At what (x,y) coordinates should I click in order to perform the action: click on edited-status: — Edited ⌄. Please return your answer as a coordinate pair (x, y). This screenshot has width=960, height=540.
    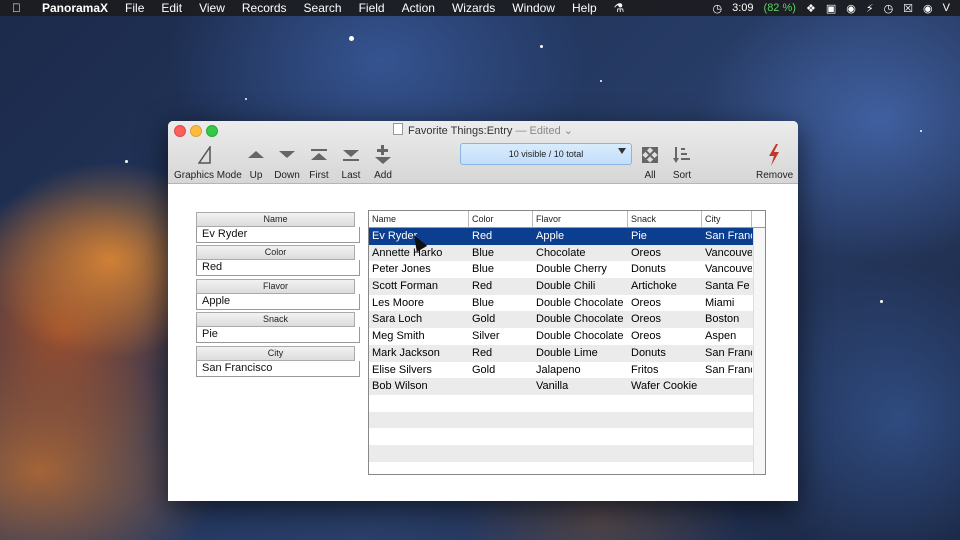
    Looking at the image, I should click on (544, 131).